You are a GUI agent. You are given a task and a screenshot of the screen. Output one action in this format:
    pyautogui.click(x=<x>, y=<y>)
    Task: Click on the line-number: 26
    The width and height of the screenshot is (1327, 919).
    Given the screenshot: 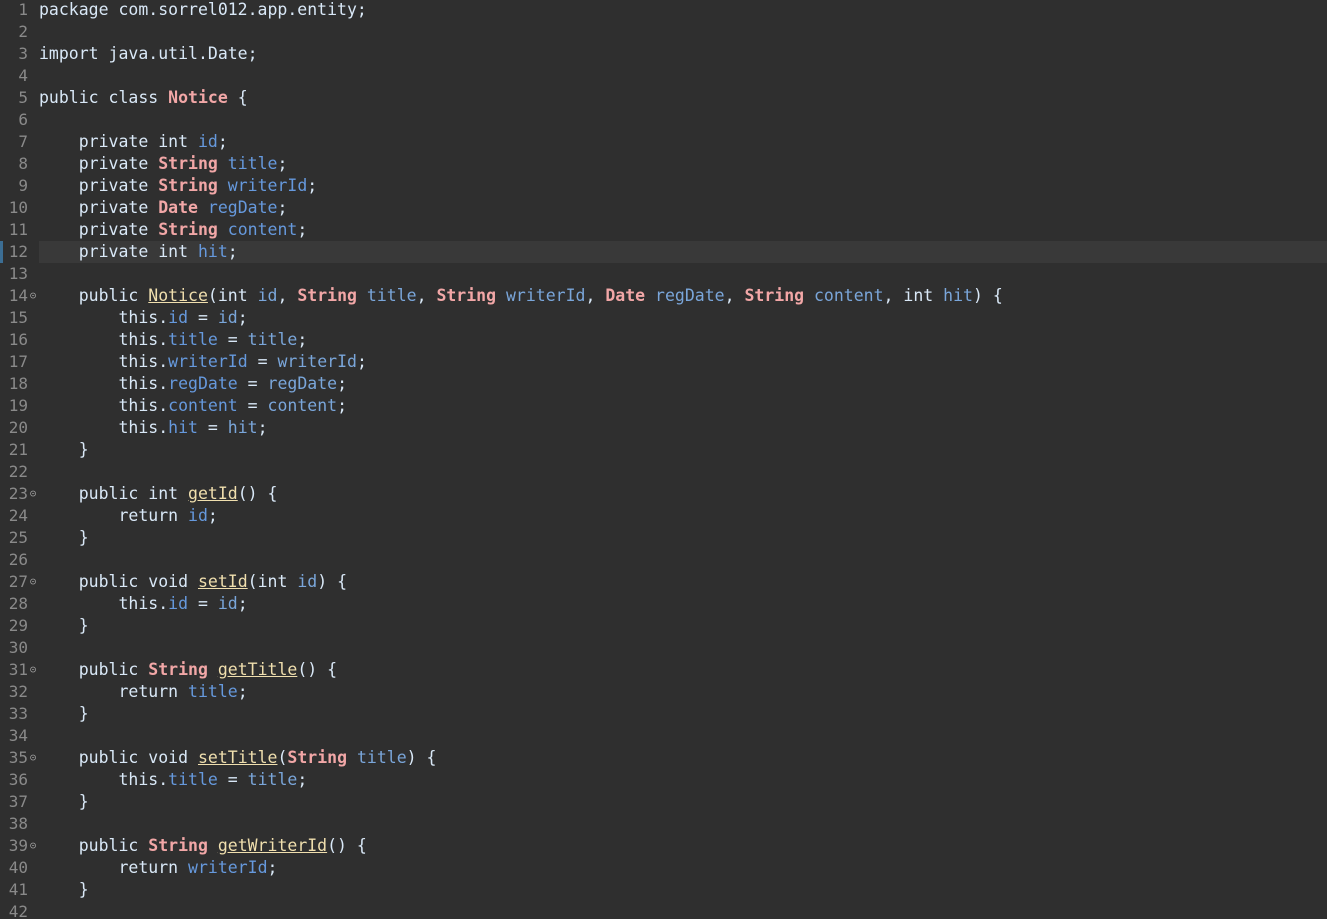 What is the action you would take?
    pyautogui.click(x=18, y=559)
    